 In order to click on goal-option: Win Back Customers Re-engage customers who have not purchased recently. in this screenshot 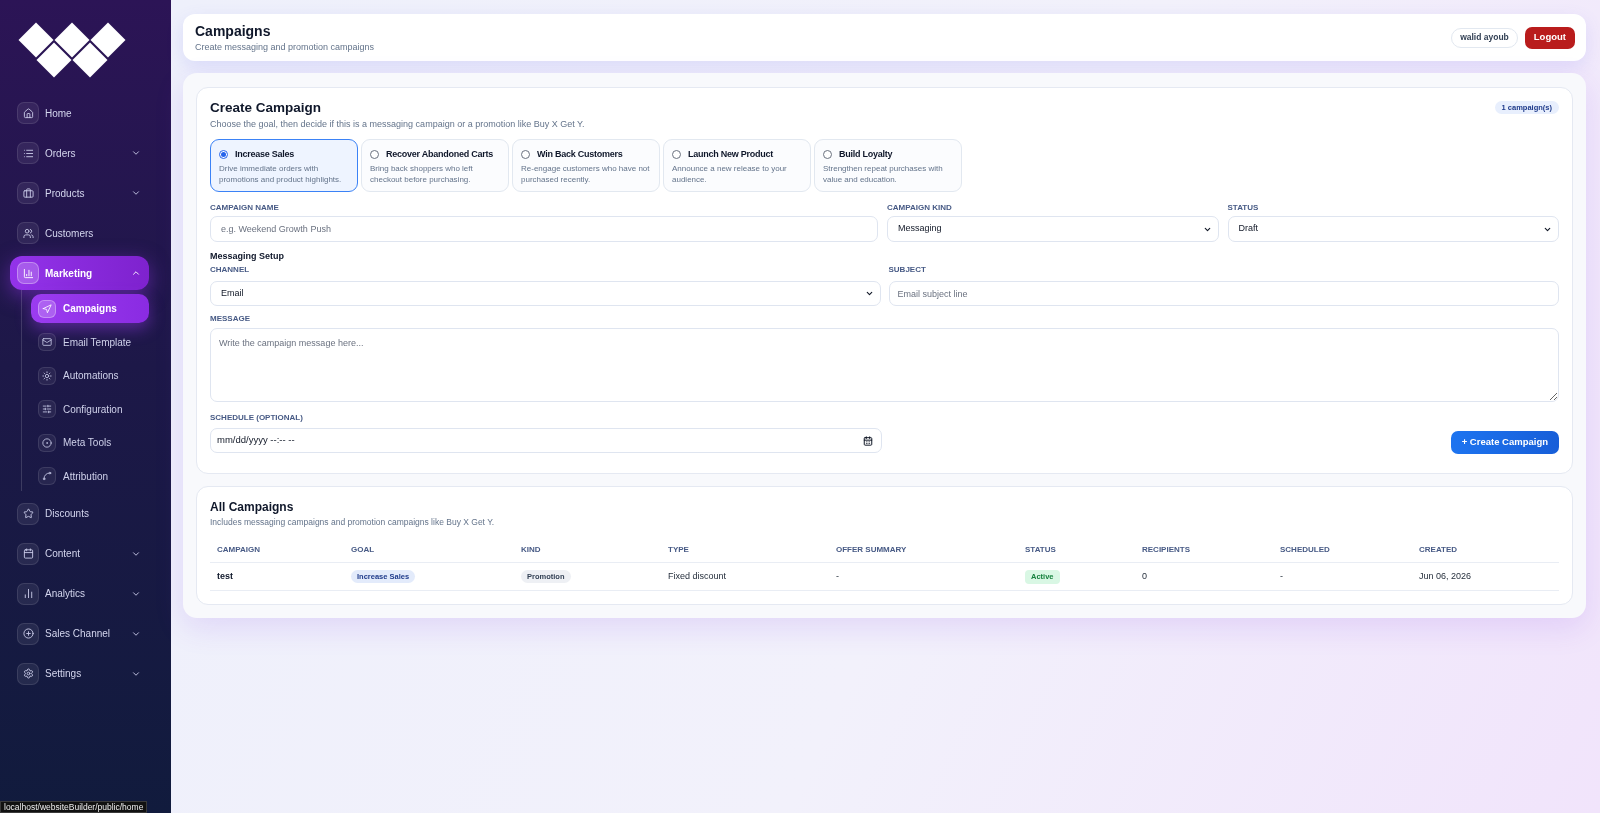, I will do `click(586, 165)`.